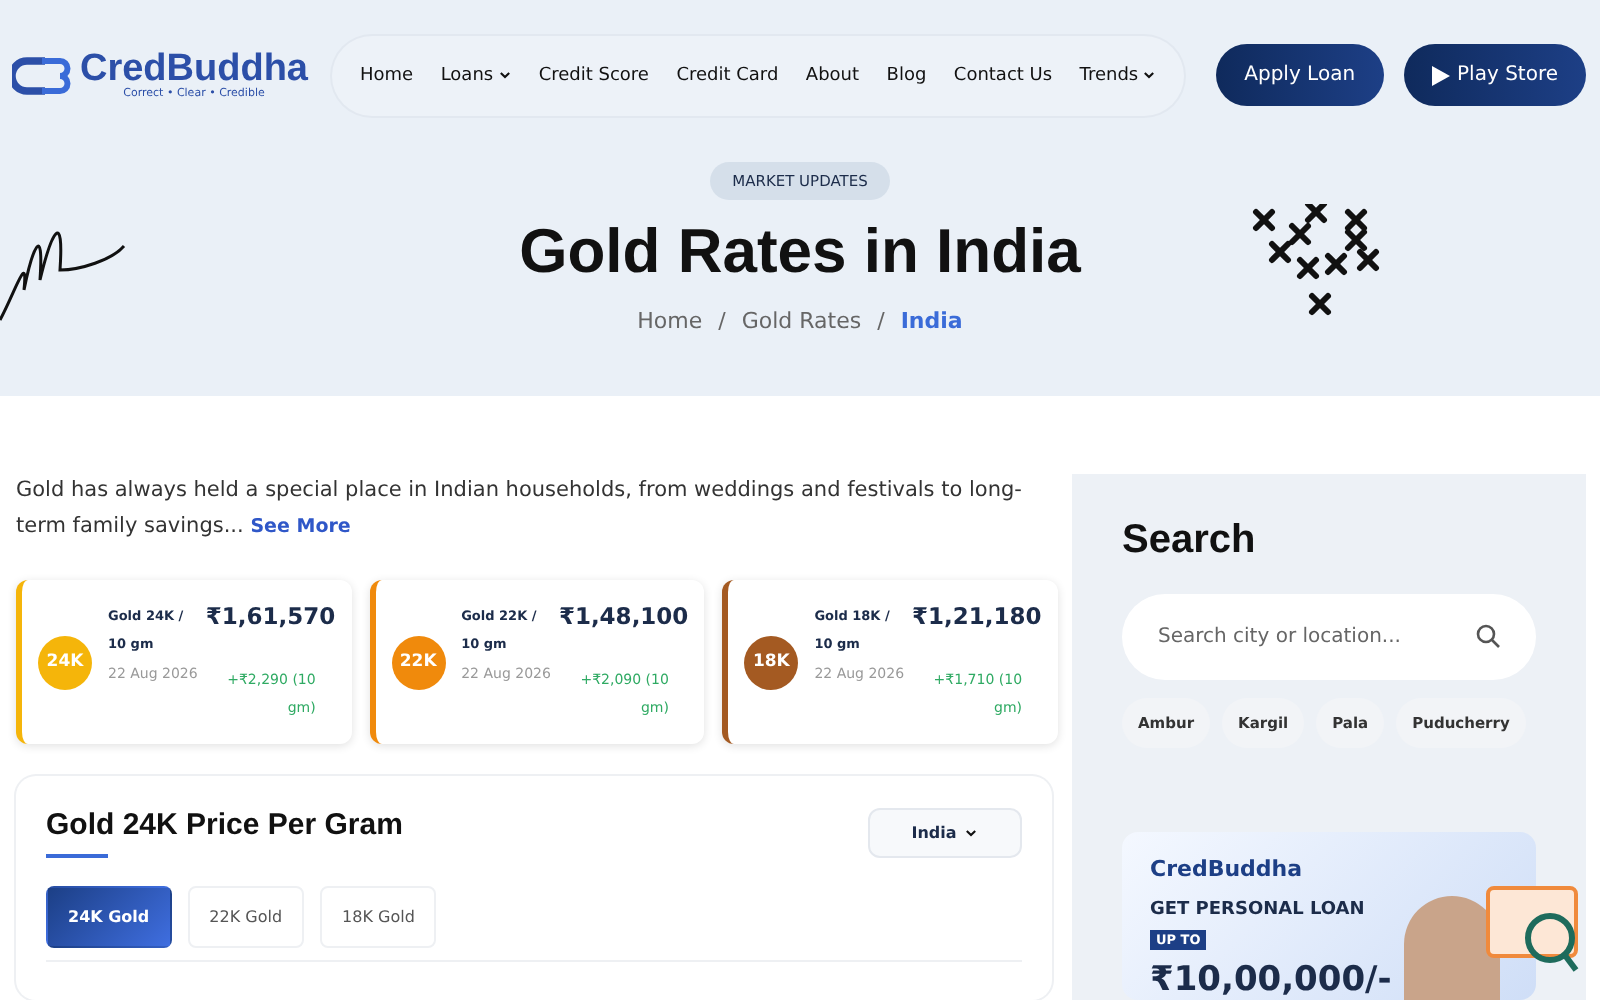 The image size is (1600, 1000). I want to click on breadcrumb-link: India, so click(931, 321).